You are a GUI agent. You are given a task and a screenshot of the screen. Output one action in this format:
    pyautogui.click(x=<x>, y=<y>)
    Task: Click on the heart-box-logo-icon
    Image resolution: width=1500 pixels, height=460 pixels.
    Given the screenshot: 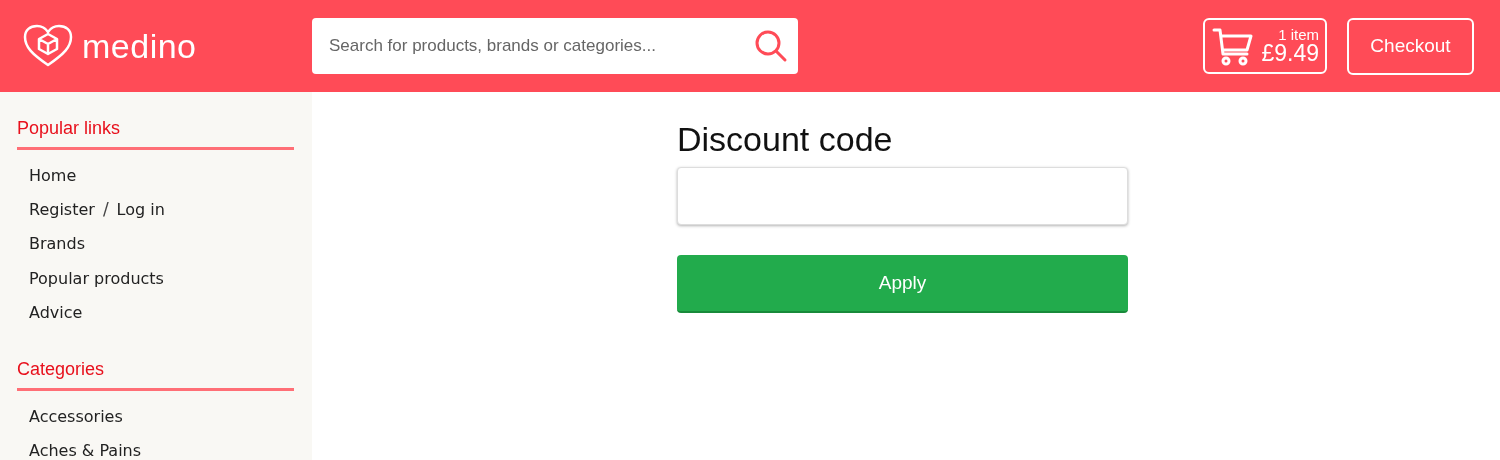 What is the action you would take?
    pyautogui.click(x=48, y=46)
    